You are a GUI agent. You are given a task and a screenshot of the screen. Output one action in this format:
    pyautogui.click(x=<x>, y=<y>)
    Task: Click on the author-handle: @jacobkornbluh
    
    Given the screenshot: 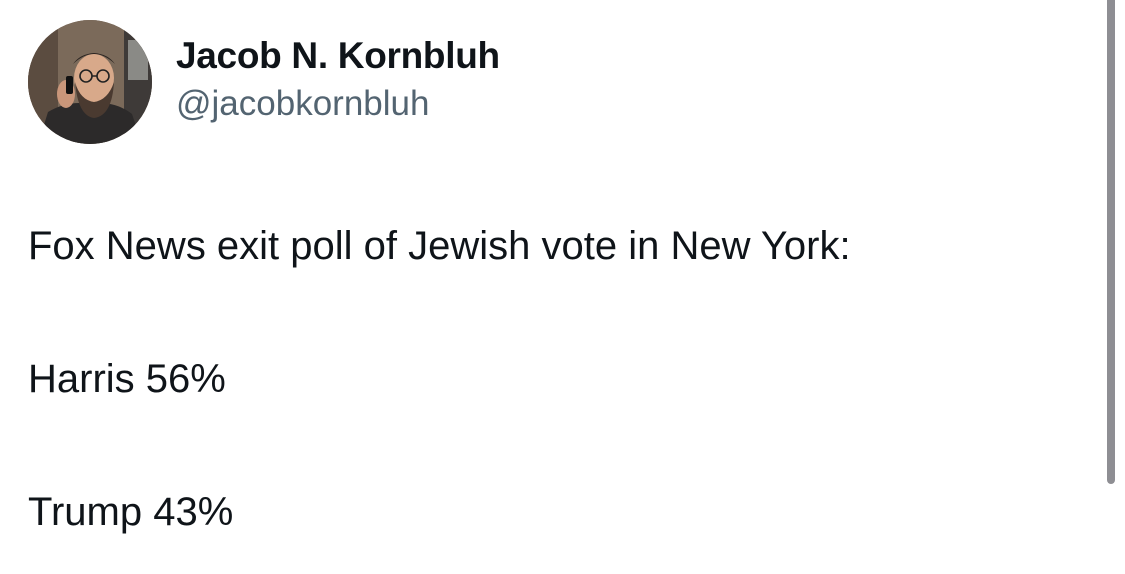 What is the action you would take?
    pyautogui.click(x=338, y=104)
    